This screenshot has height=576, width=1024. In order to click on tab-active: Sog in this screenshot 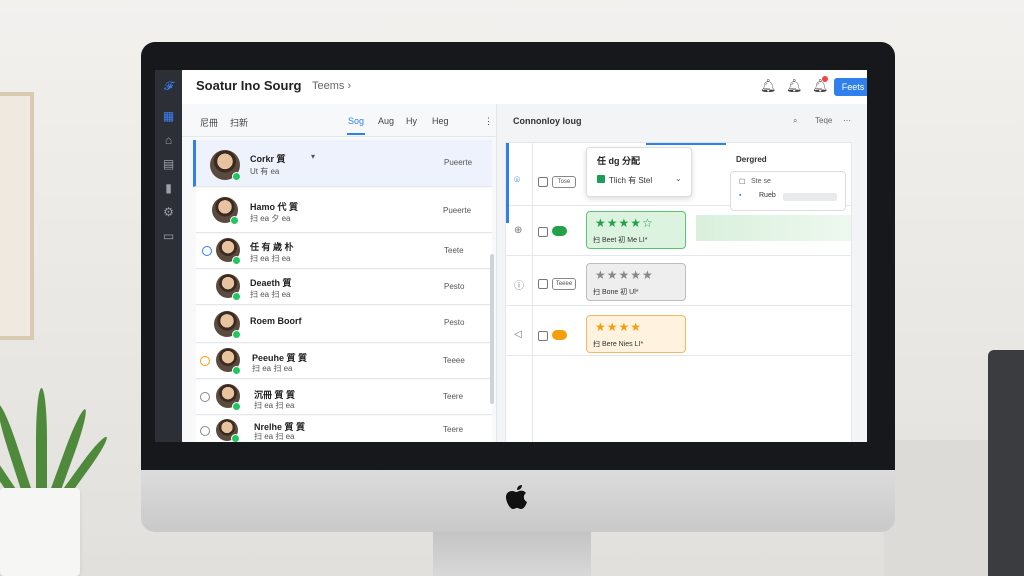, I will do `click(356, 121)`.